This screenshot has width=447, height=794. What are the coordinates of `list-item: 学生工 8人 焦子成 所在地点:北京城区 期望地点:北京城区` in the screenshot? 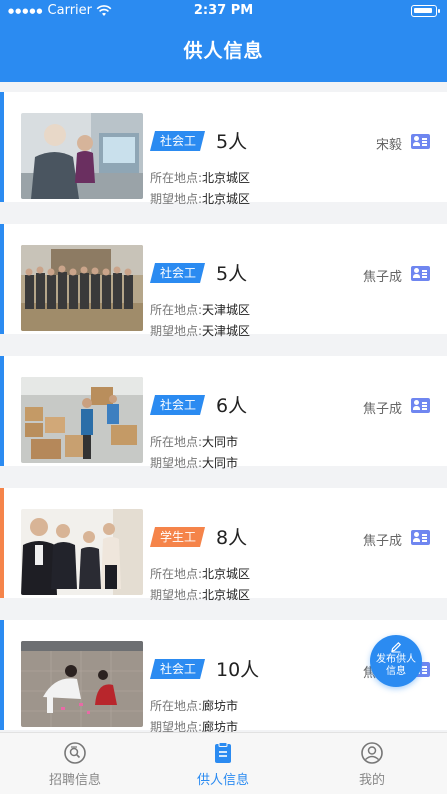 It's located at (223, 545).